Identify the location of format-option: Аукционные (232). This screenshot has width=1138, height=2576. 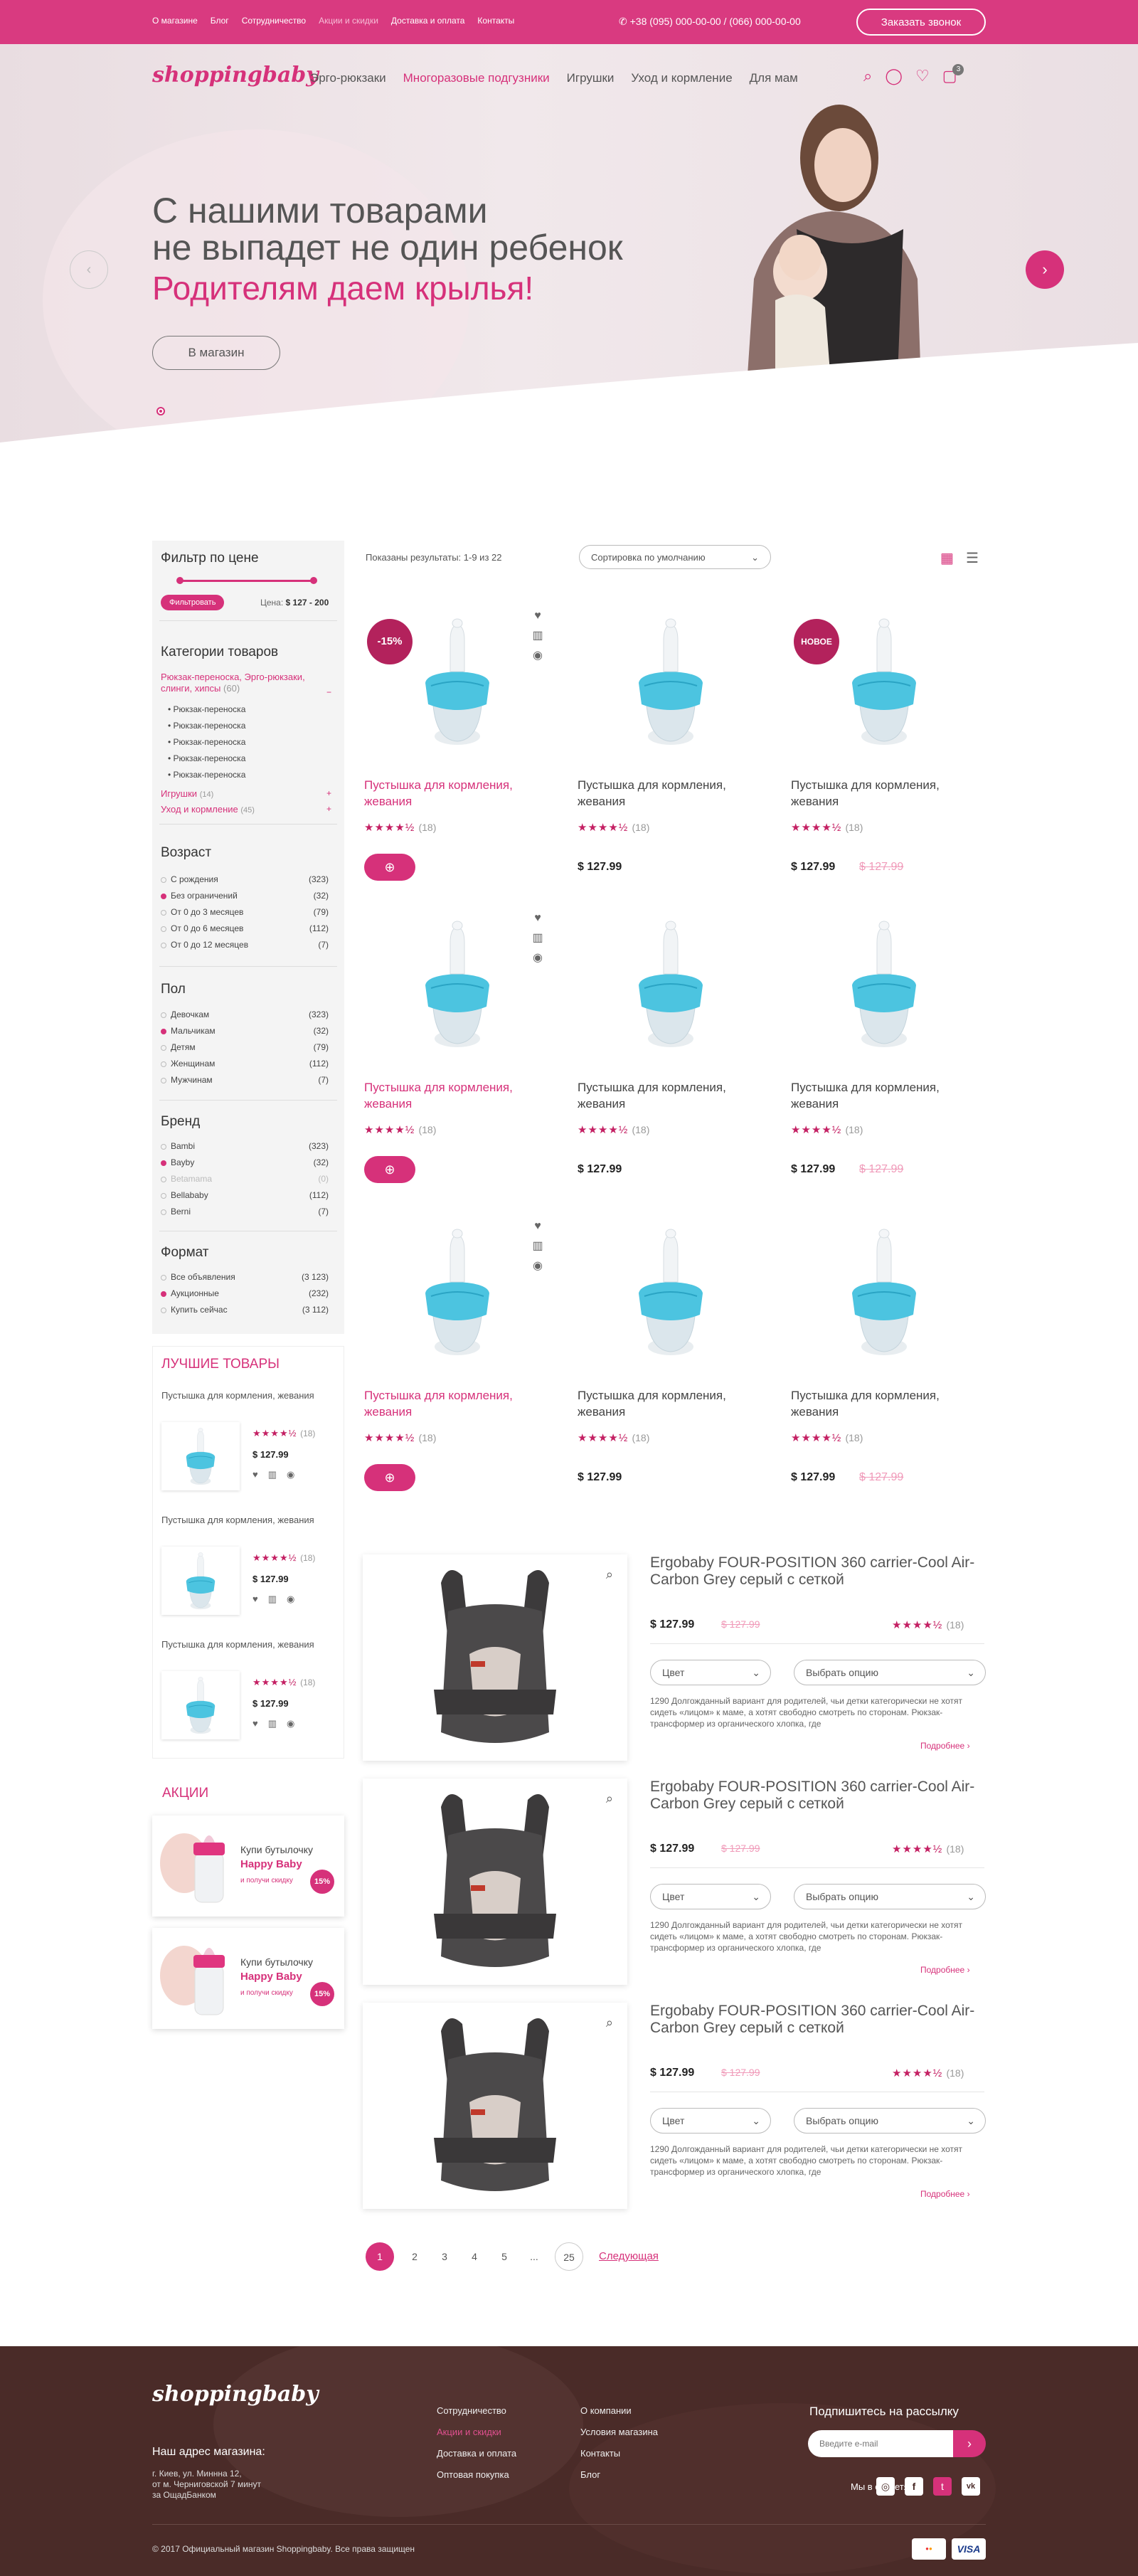
(245, 1294).